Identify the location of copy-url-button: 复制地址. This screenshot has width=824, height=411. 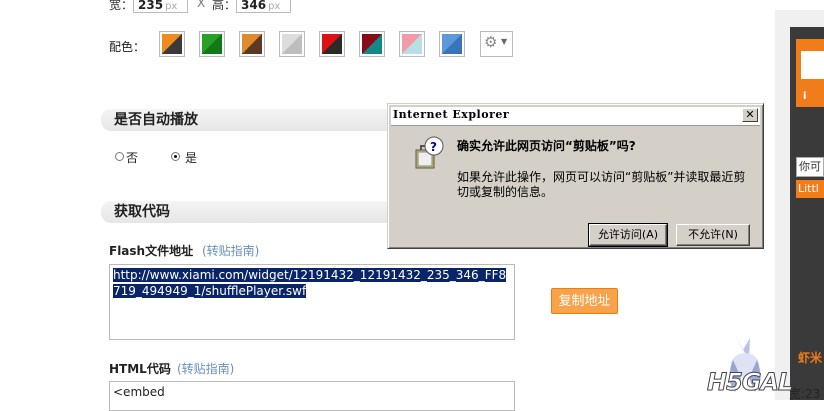
(584, 301).